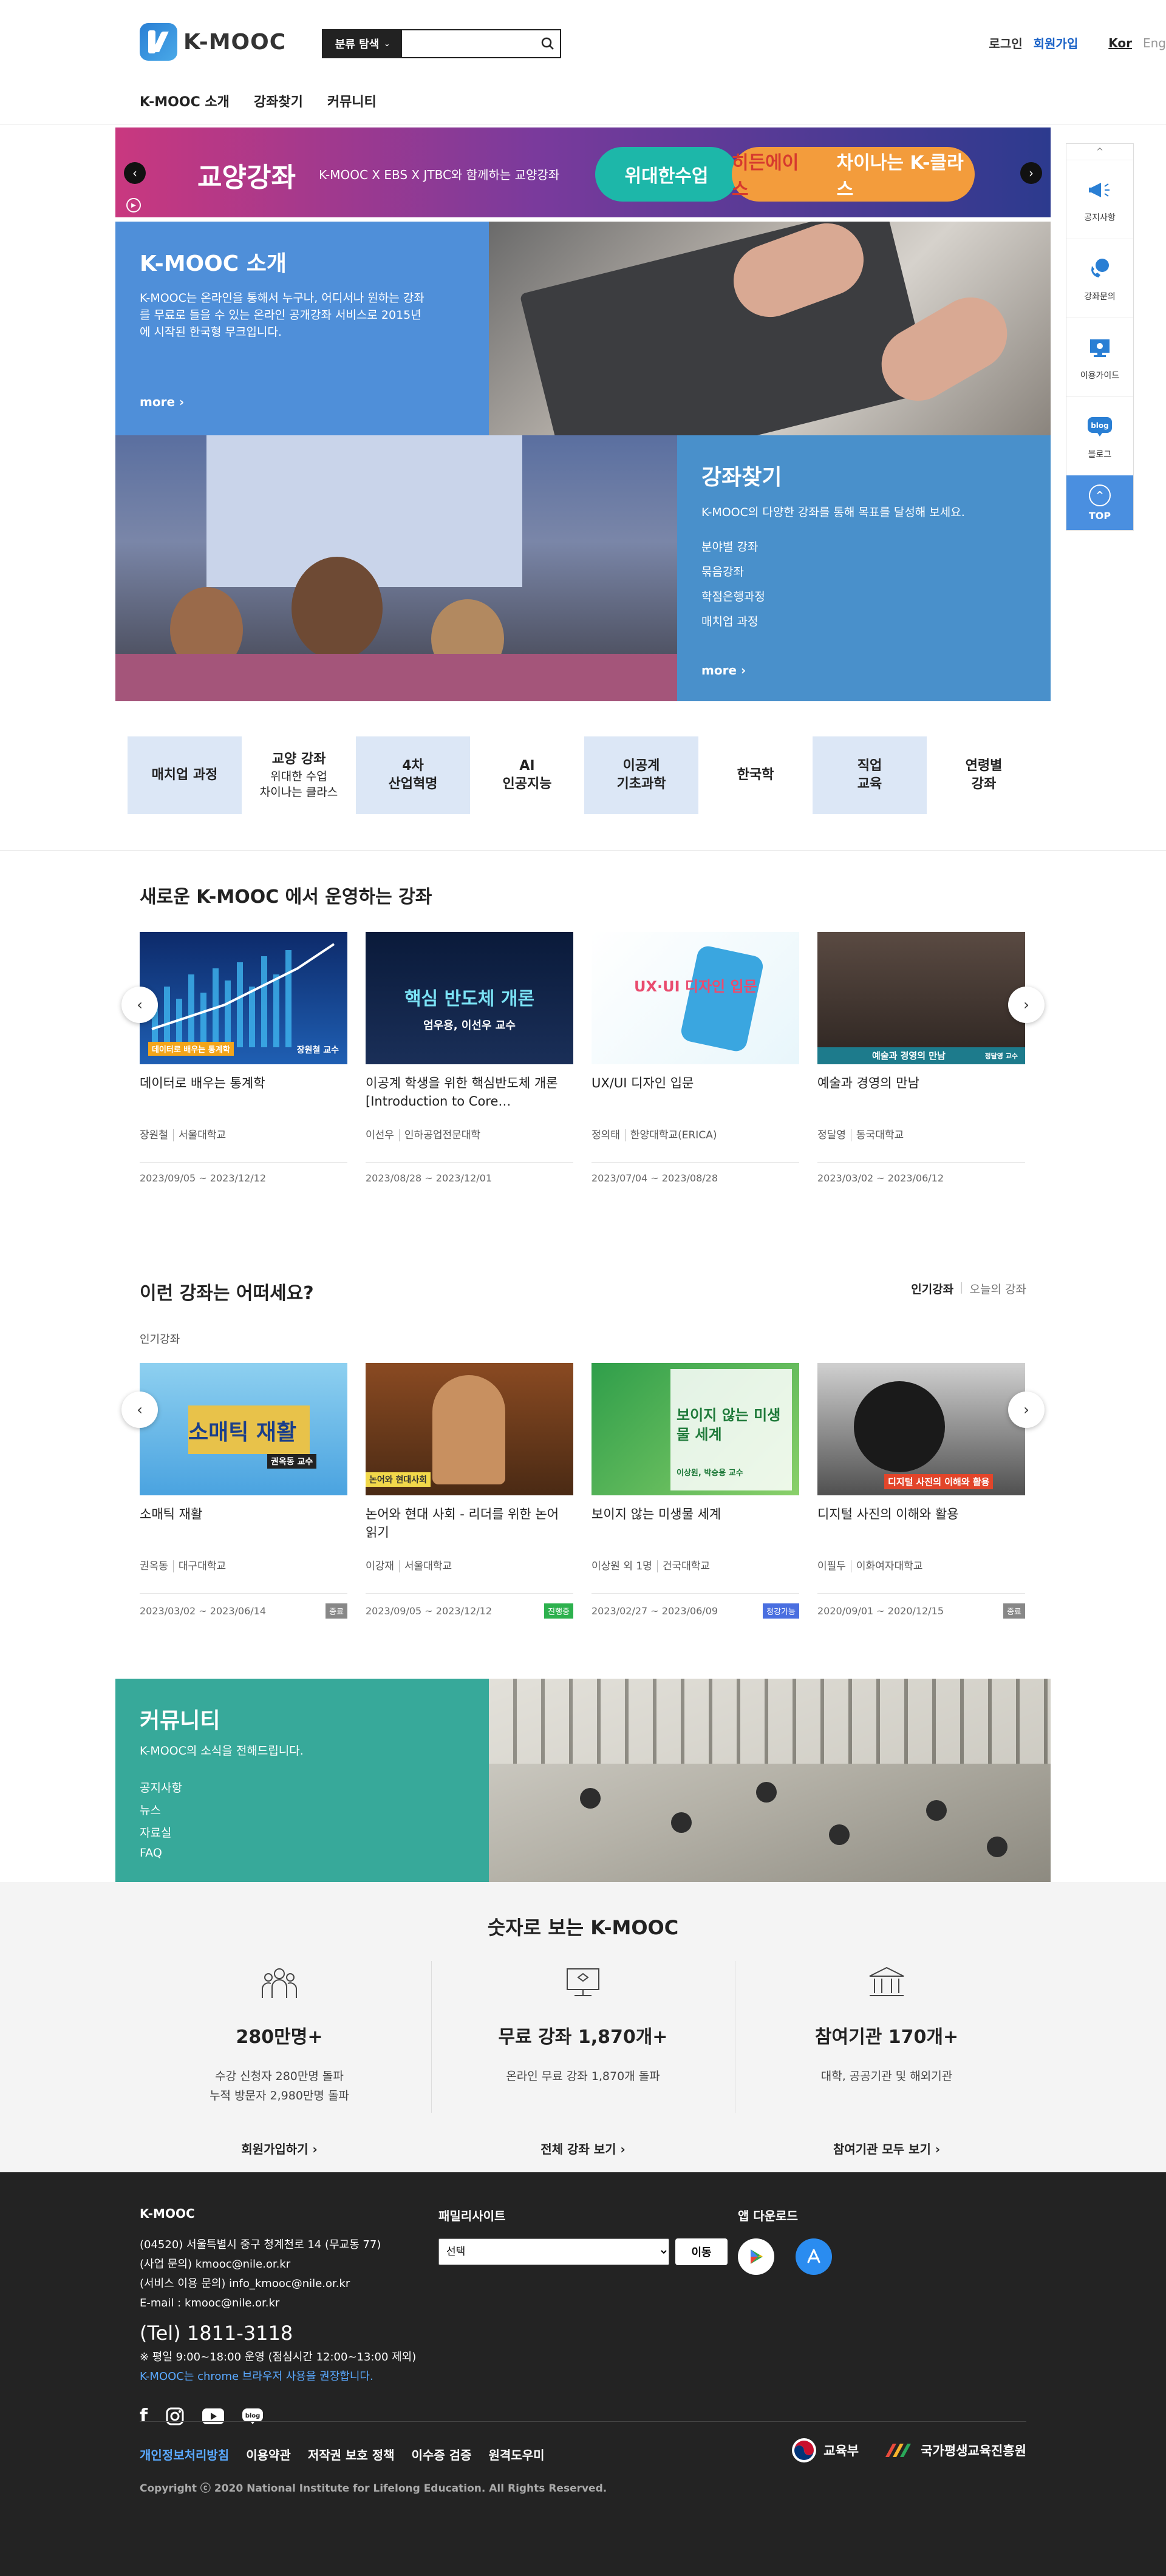  Describe the element at coordinates (1154, 43) in the screenshot. I see `lang-eng-link: Eng` at that location.